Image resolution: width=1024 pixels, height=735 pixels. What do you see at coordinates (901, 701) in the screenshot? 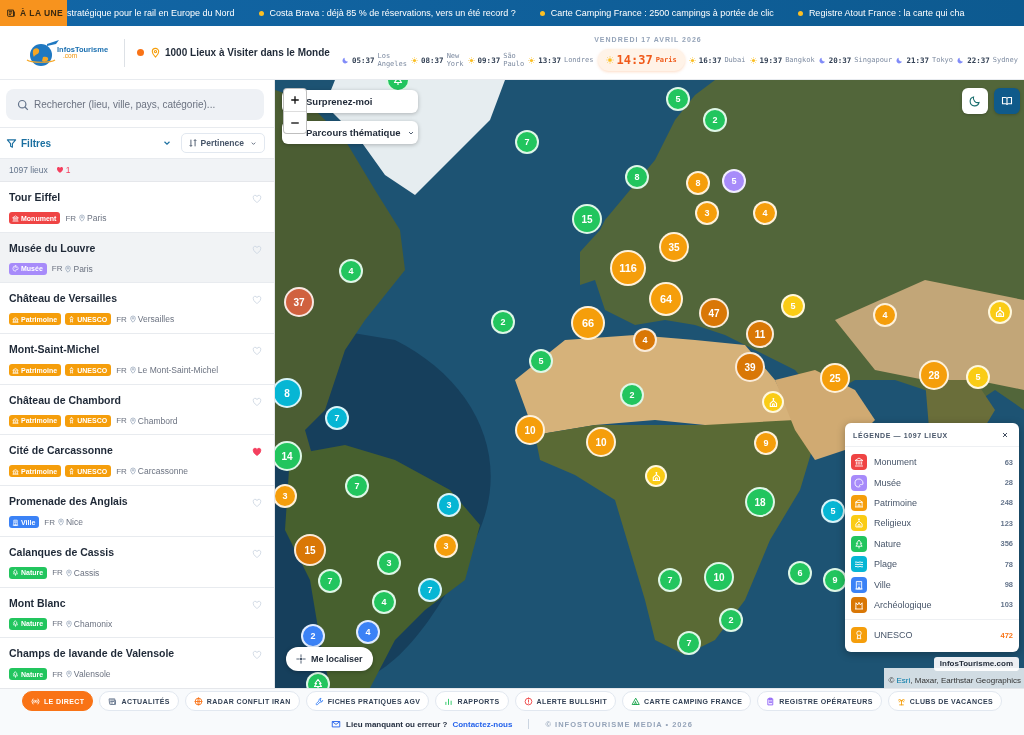
I see `palm-tree-icon` at bounding box center [901, 701].